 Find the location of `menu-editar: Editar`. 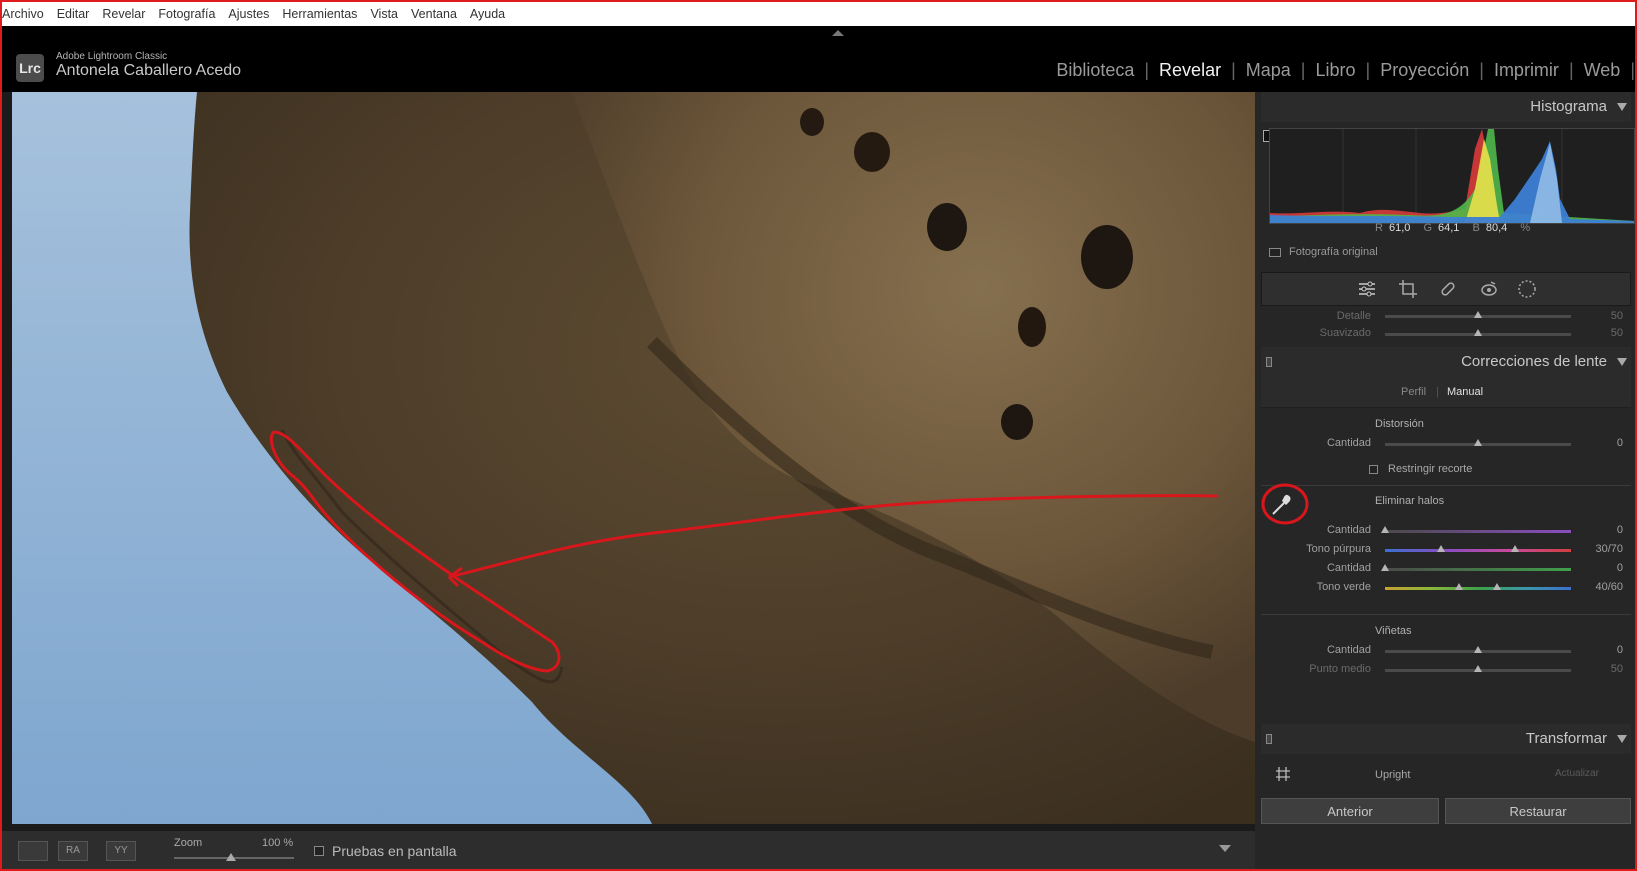

menu-editar: Editar is located at coordinates (73, 14).